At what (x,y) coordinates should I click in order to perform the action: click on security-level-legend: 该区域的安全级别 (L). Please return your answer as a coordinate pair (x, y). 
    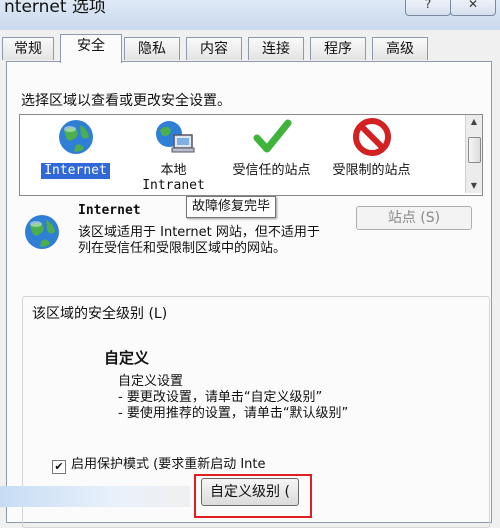
    Looking at the image, I should click on (100, 313).